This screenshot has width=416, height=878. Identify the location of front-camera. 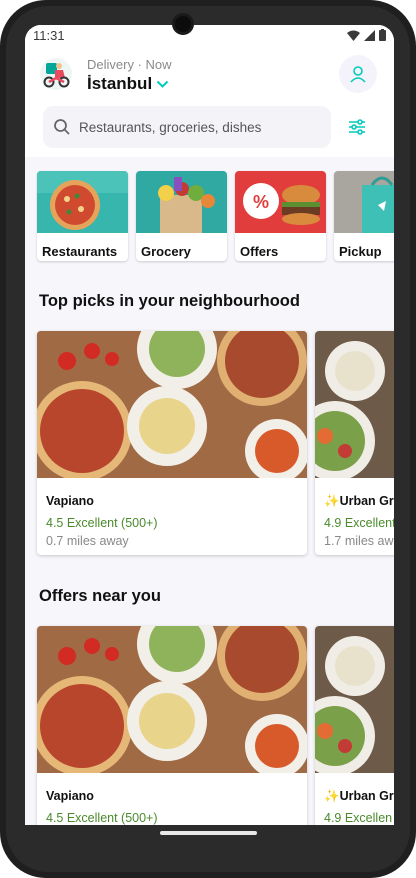
(183, 24).